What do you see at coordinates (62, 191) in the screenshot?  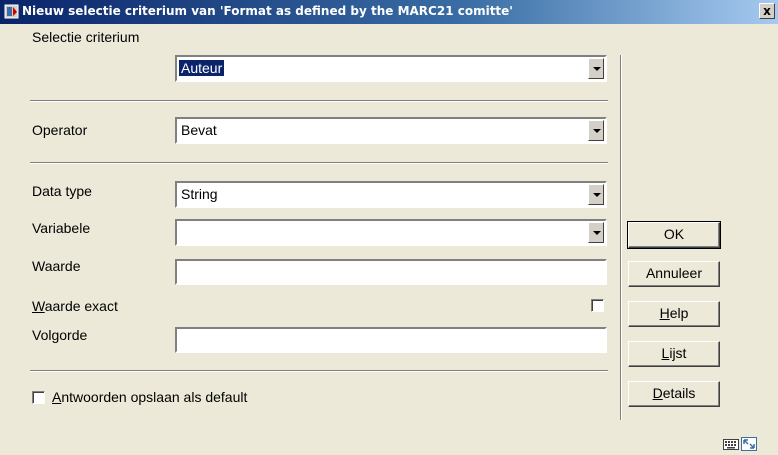 I see `data-type-label: Data type` at bounding box center [62, 191].